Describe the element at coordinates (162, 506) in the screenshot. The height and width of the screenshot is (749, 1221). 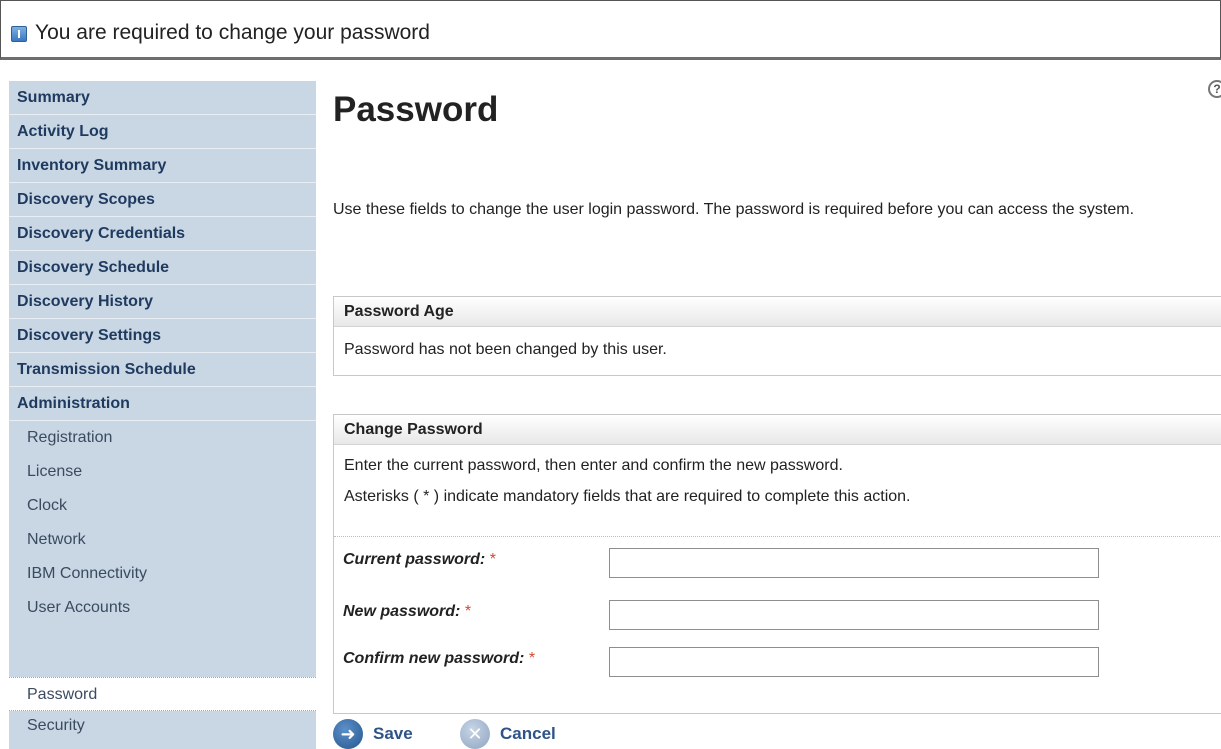
I see `sidebar-subitem-clock: Clock` at that location.